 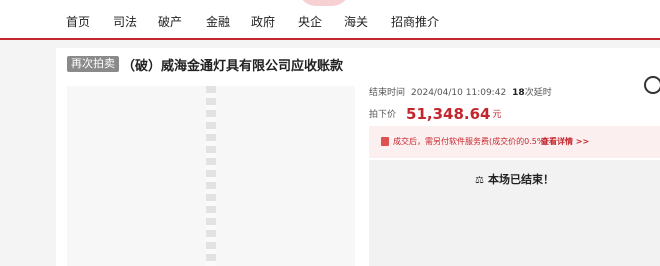 I want to click on auction-title: （破）威海金通灯具有限公司应收账款, so click(x=233, y=66).